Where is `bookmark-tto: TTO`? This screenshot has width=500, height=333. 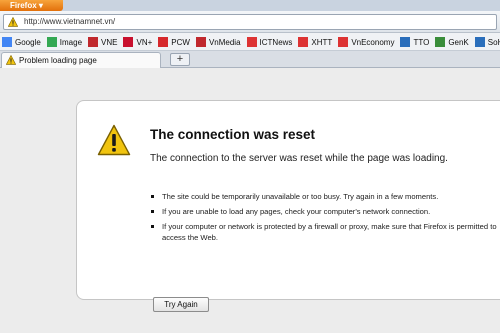
bookmark-tto: TTO is located at coordinates (415, 41).